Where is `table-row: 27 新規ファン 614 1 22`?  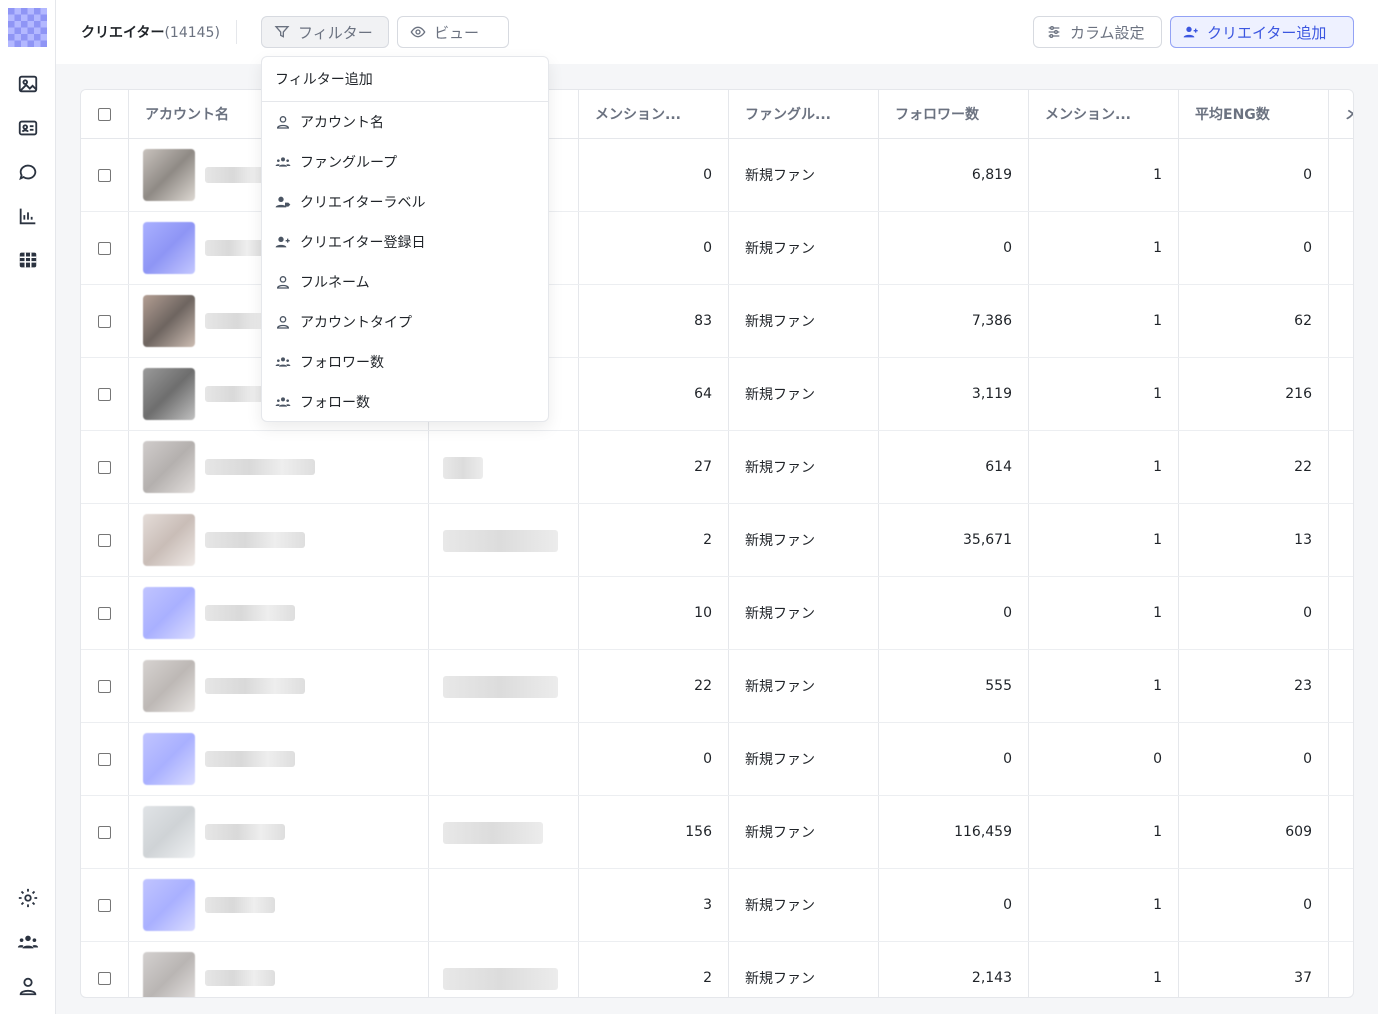
table-row: 27 新規ファン 614 1 22 is located at coordinates (717, 467).